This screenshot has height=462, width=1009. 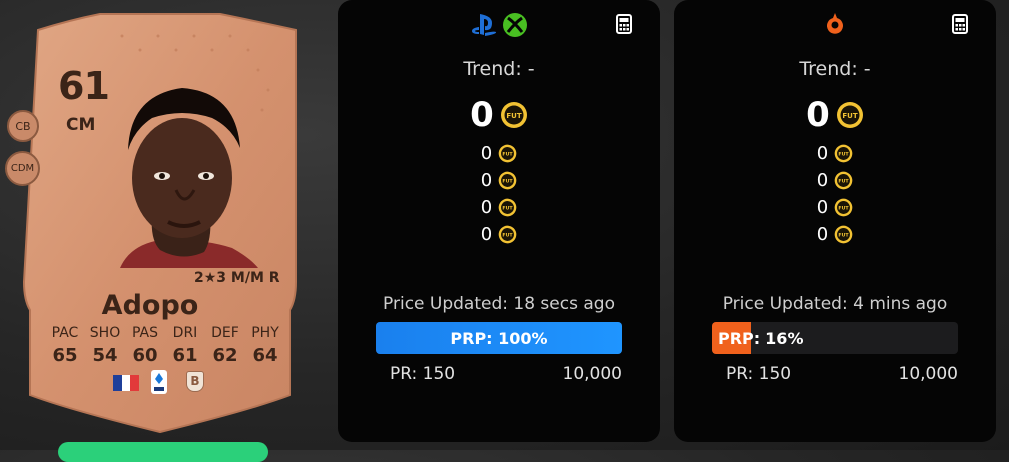 What do you see at coordinates (225, 355) in the screenshot?
I see `stat-value: 62` at bounding box center [225, 355].